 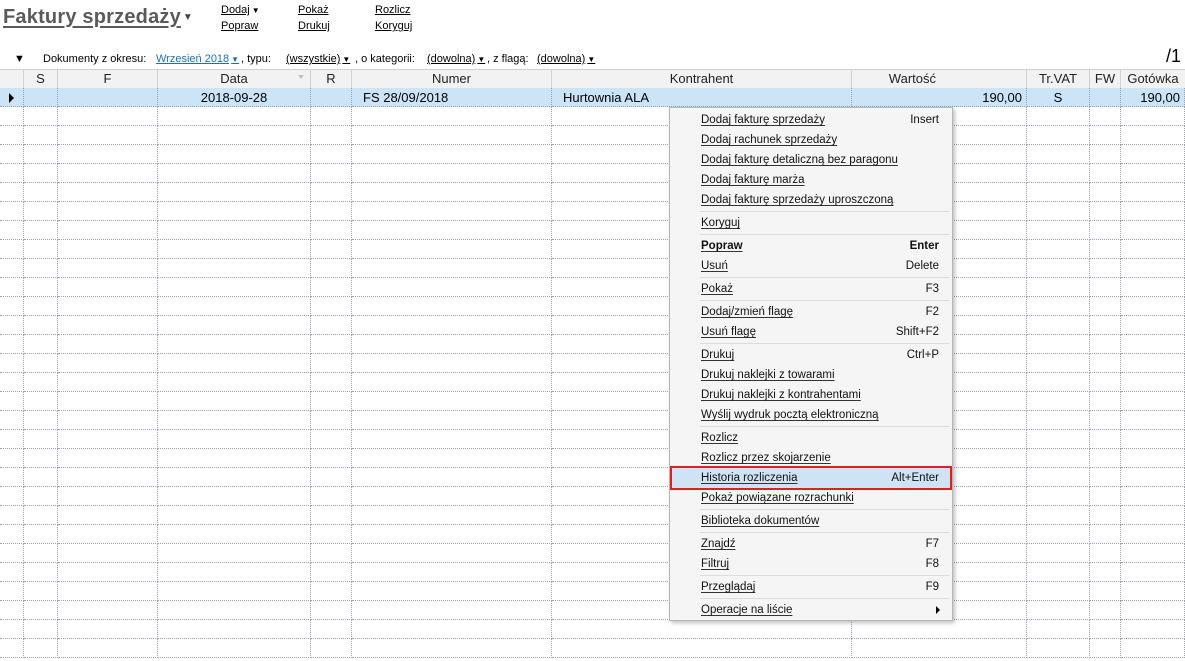 What do you see at coordinates (108, 79) in the screenshot?
I see `col-header-f: F` at bounding box center [108, 79].